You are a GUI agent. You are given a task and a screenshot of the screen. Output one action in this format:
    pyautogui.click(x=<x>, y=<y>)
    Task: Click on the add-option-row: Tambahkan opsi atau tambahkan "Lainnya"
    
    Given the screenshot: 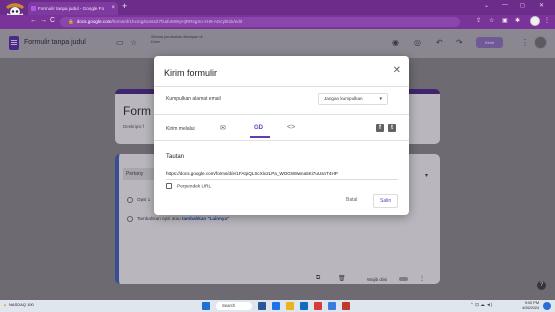 What is the action you would take?
    pyautogui.click(x=178, y=219)
    